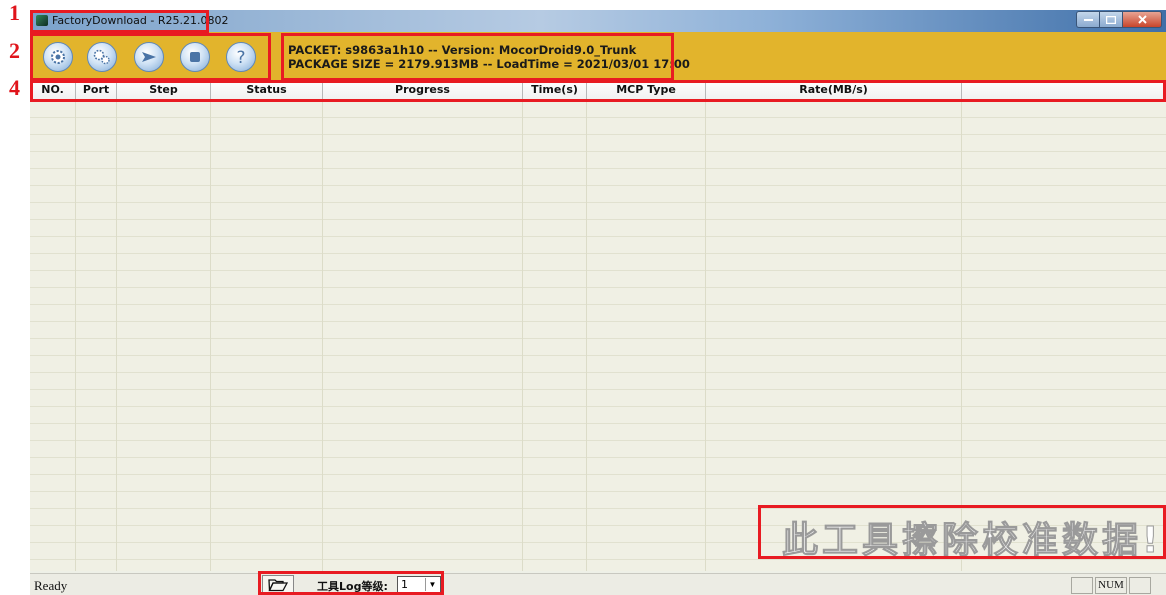 The width and height of the screenshot is (1166, 595). I want to click on close-icon, so click(1142, 19).